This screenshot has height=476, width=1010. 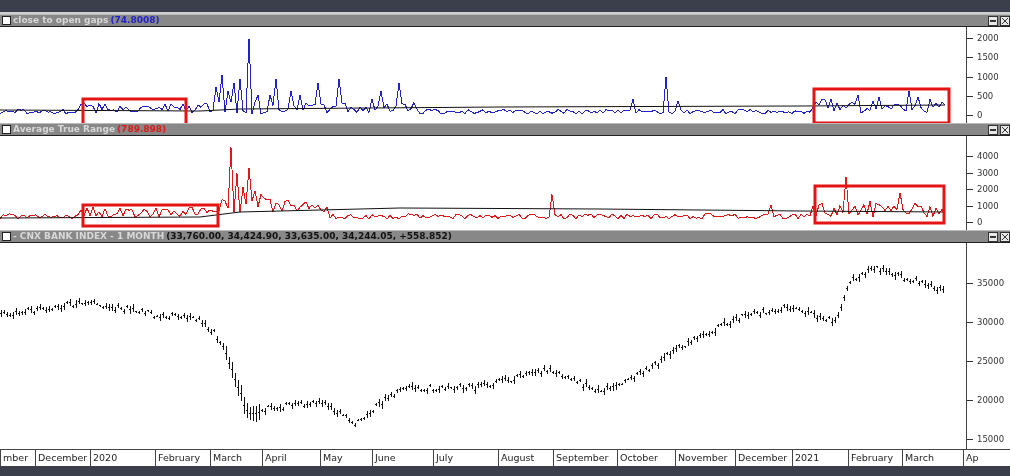 I want to click on axis-label: 15000, so click(x=988, y=439).